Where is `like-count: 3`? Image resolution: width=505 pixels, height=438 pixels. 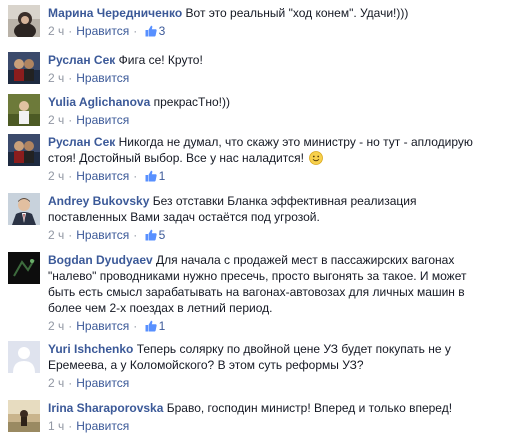
like-count: 3 is located at coordinates (153, 31).